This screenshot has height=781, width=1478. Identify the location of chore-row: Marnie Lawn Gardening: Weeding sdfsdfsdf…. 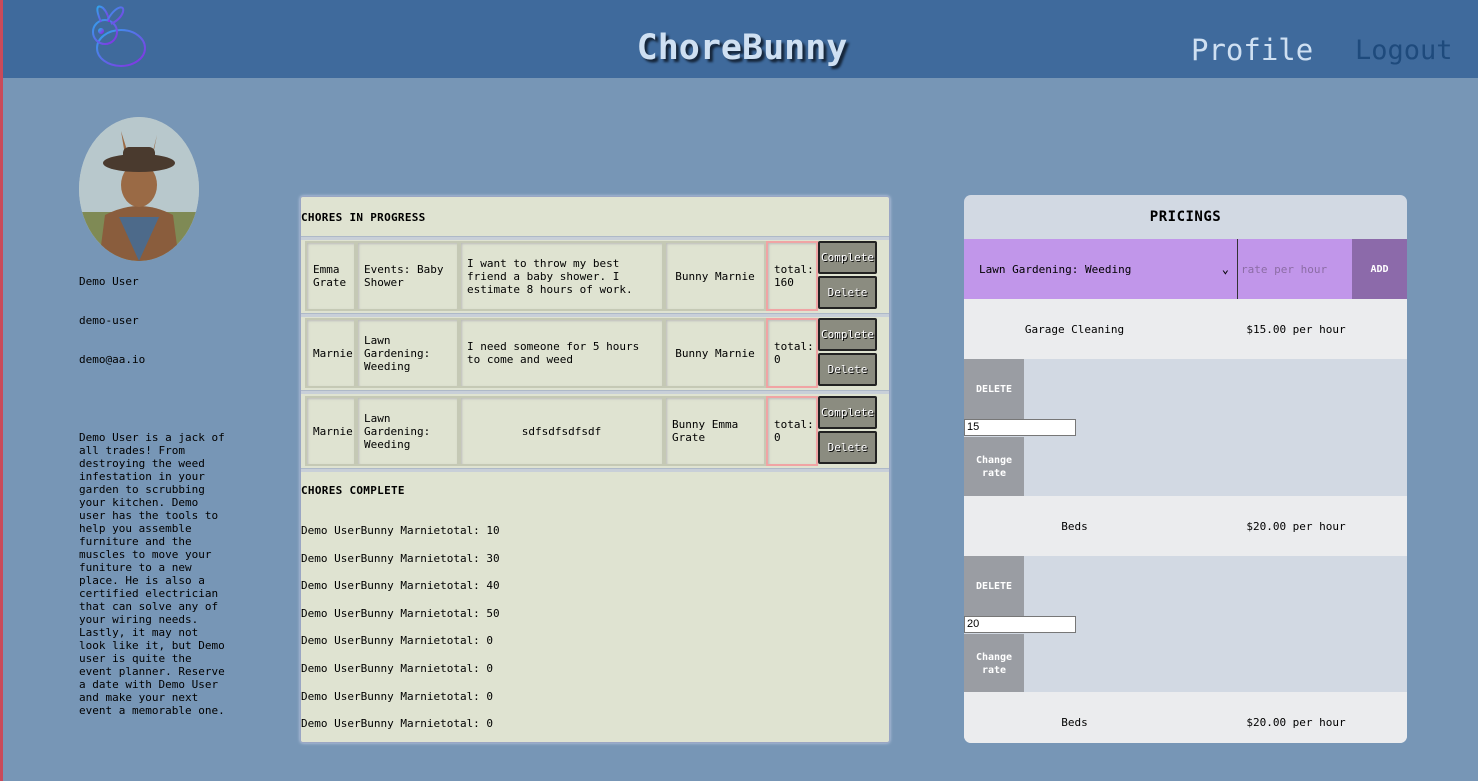
(595, 431).